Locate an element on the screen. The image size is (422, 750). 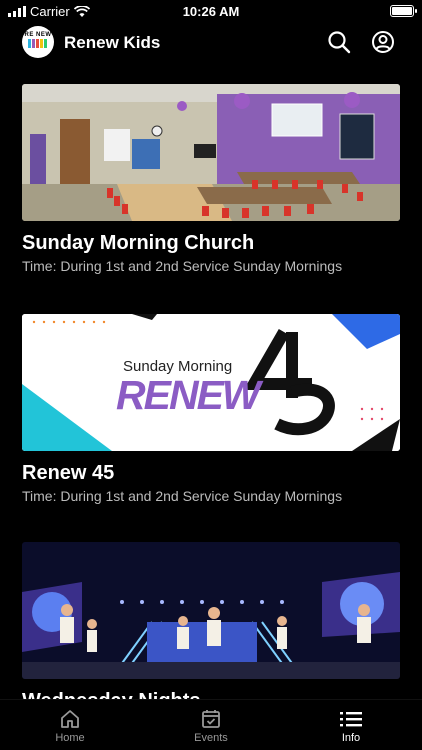
card-title: Renew 45 is located at coordinates (68, 473).